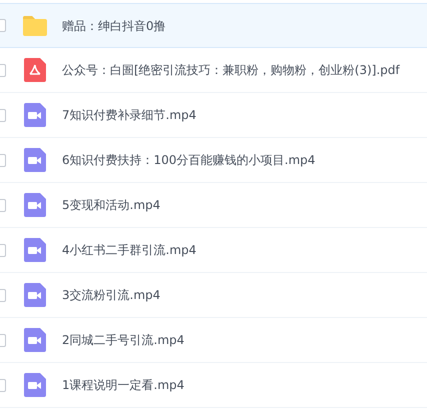 Image resolution: width=427 pixels, height=412 pixels. I want to click on file-name: 2同城二手号引流.mp4, so click(123, 340).